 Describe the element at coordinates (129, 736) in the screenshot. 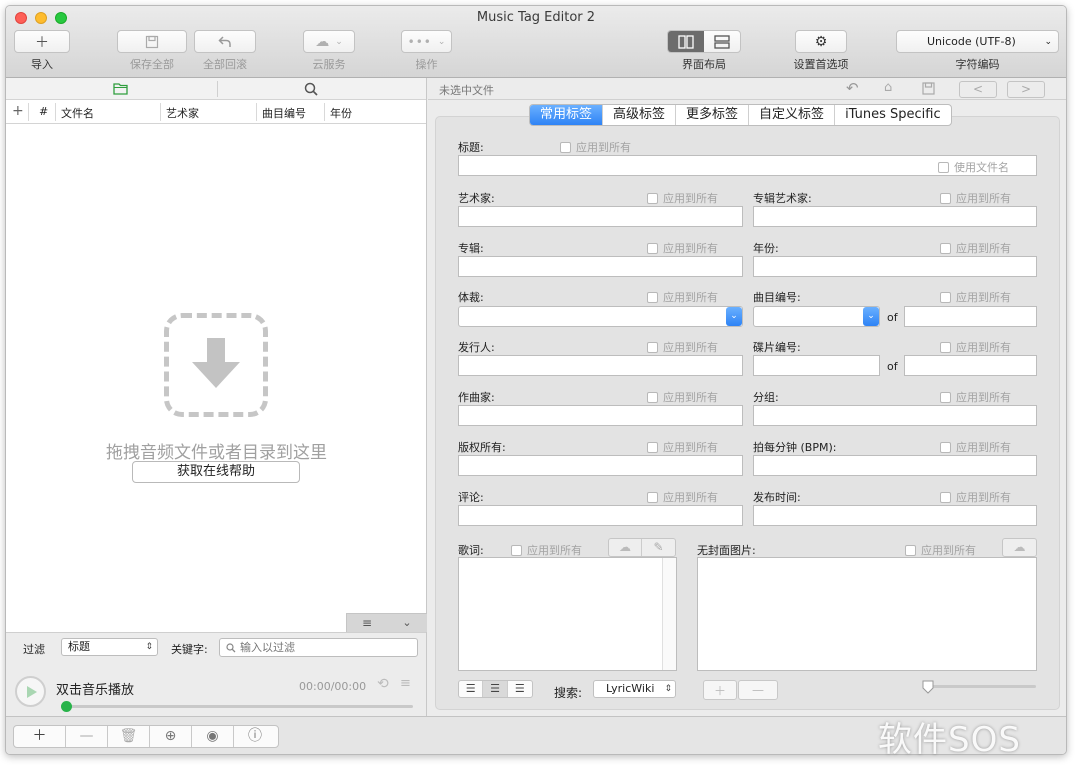

I see `trash-button: 🗑` at that location.